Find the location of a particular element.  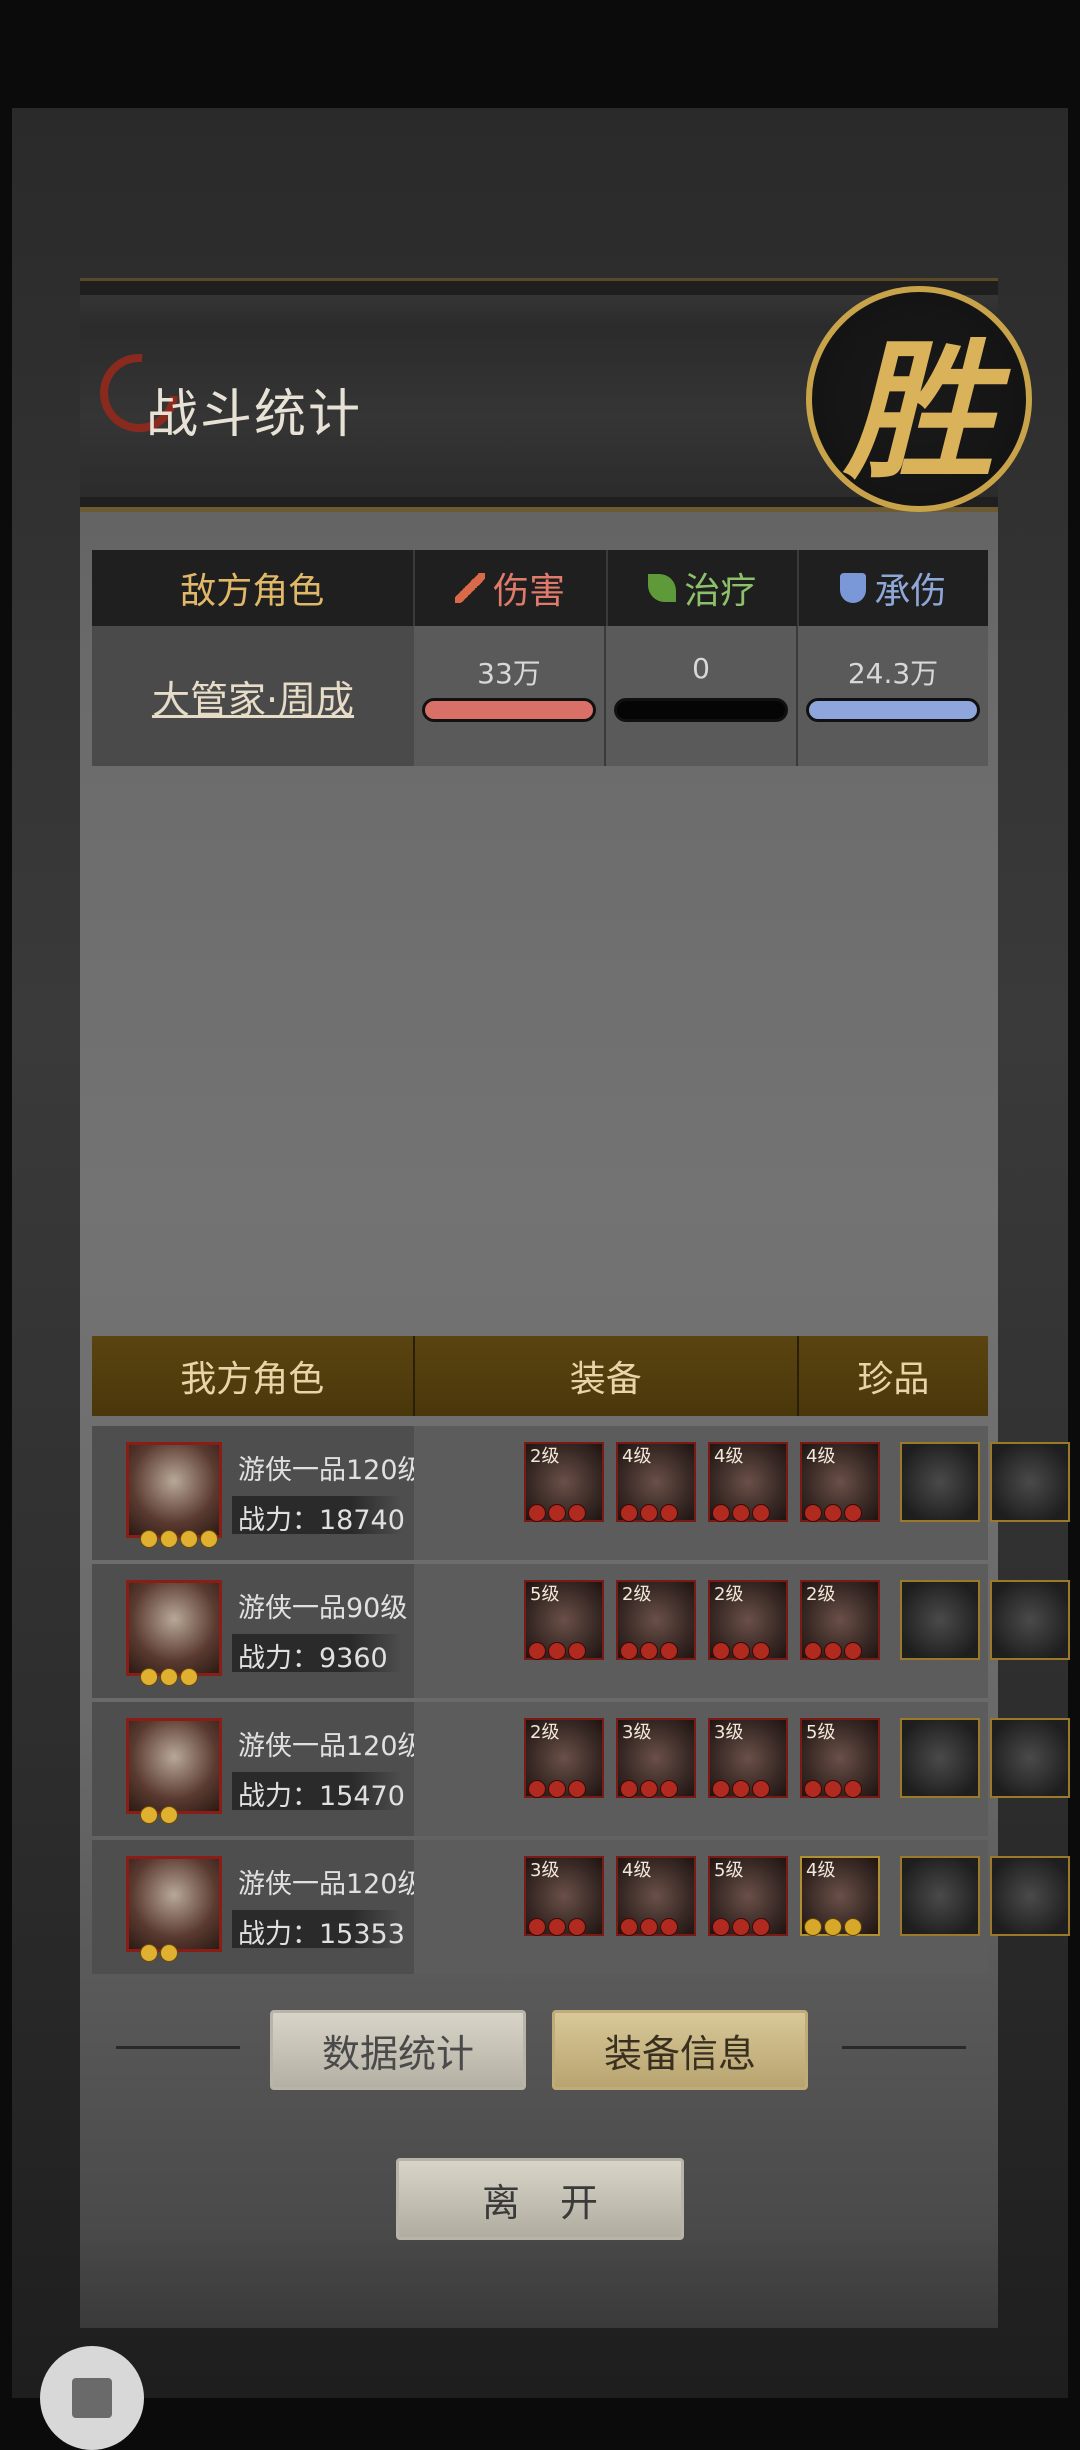

heal-value: 0 is located at coordinates (701, 668).